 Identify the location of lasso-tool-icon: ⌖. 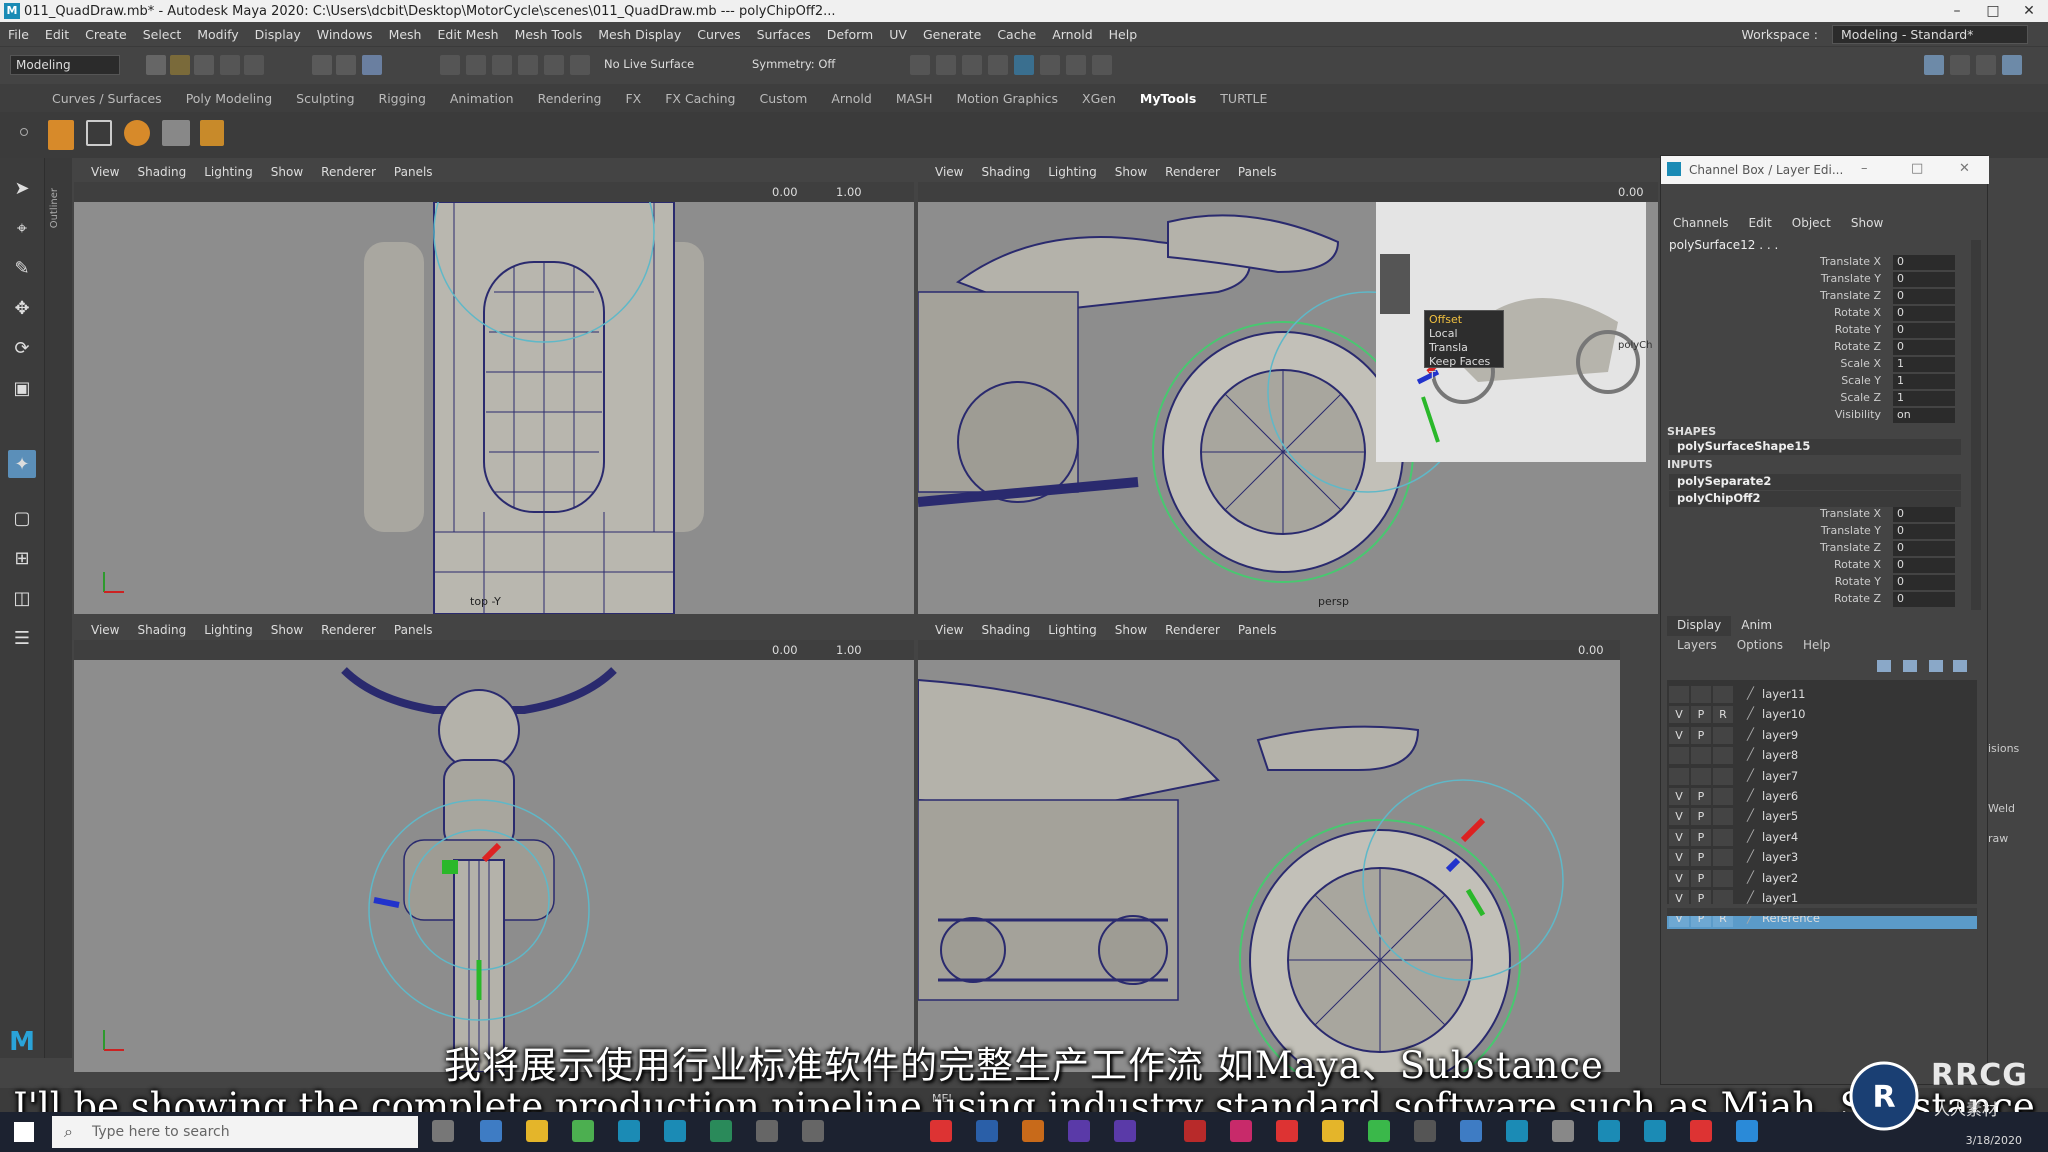
(22, 228).